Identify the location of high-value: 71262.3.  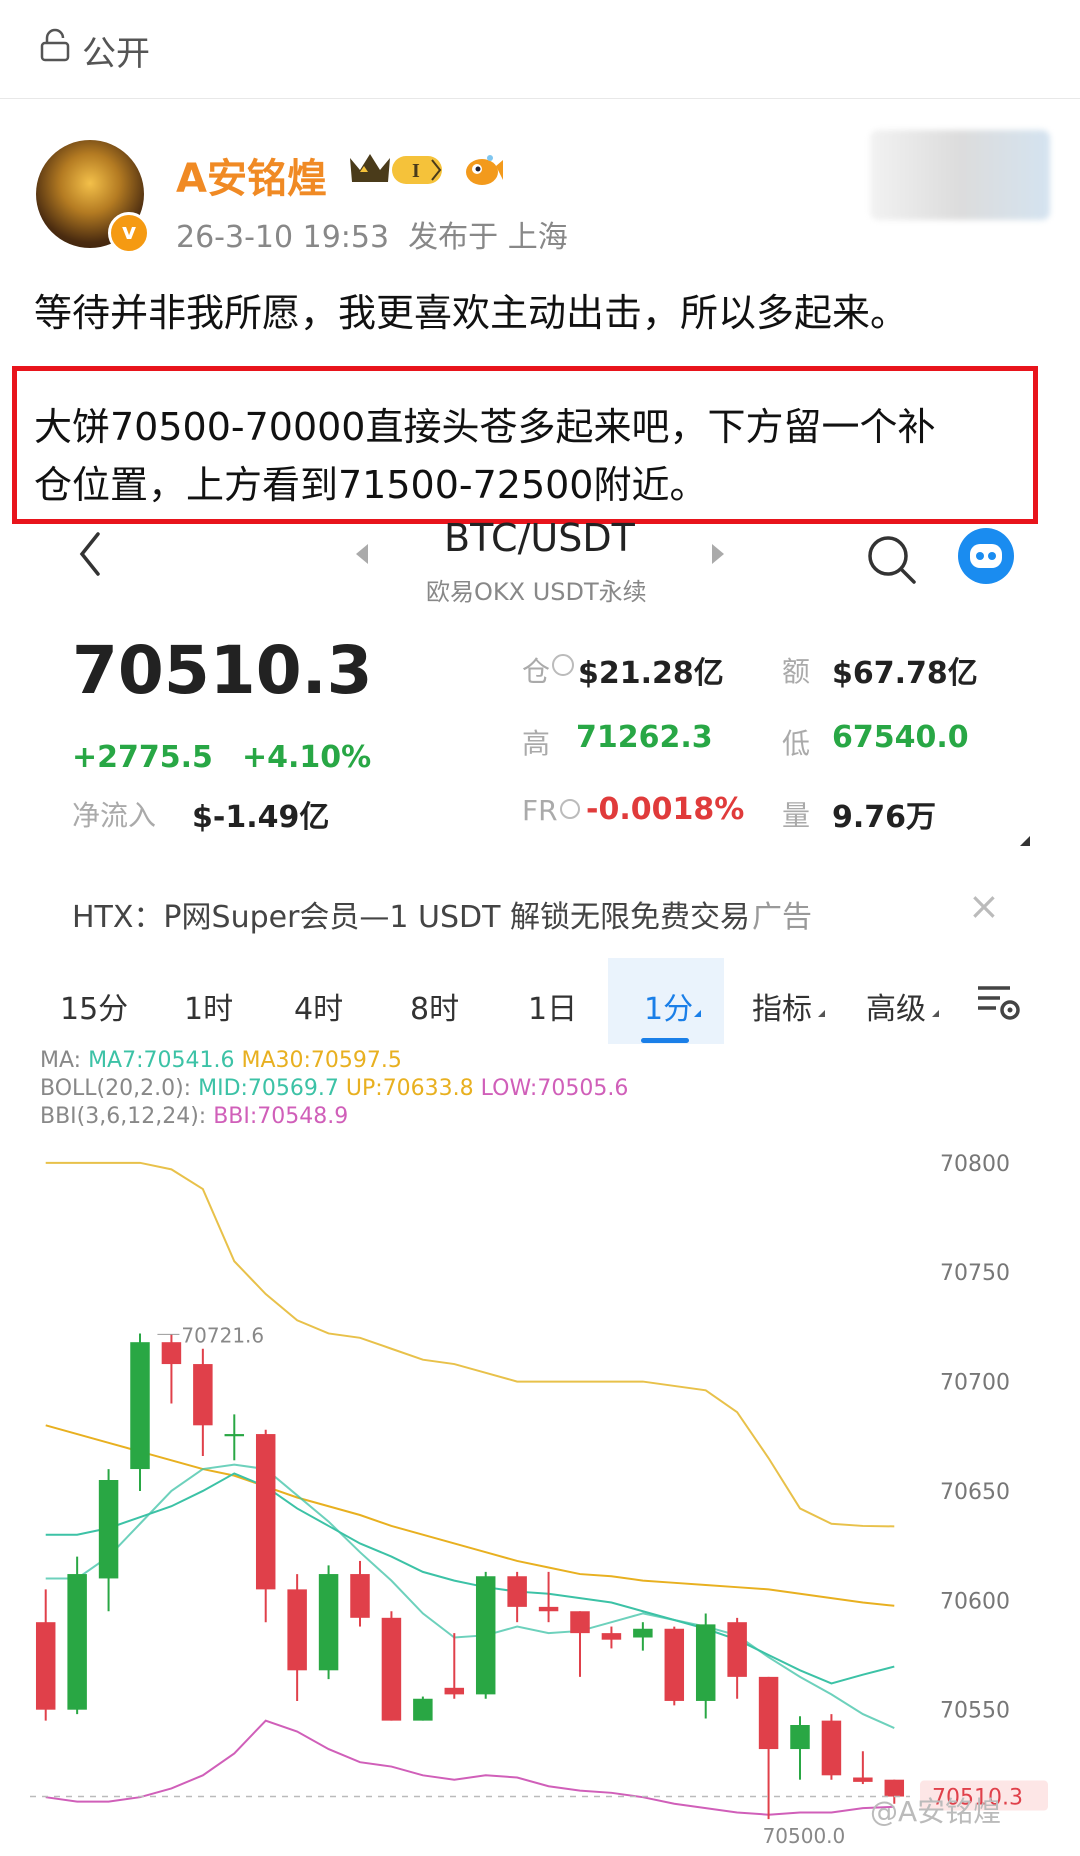
(644, 737).